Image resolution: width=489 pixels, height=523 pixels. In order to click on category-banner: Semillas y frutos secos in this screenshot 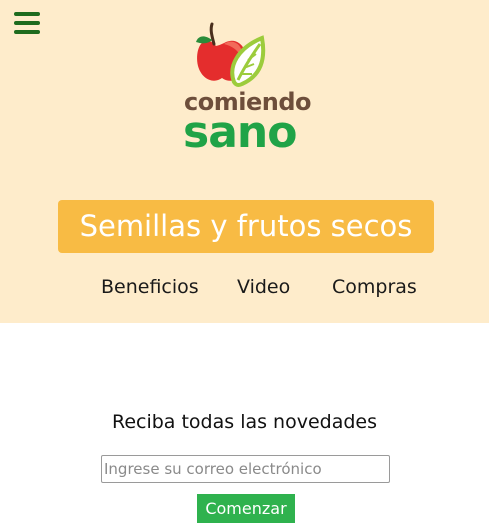, I will do `click(246, 226)`.